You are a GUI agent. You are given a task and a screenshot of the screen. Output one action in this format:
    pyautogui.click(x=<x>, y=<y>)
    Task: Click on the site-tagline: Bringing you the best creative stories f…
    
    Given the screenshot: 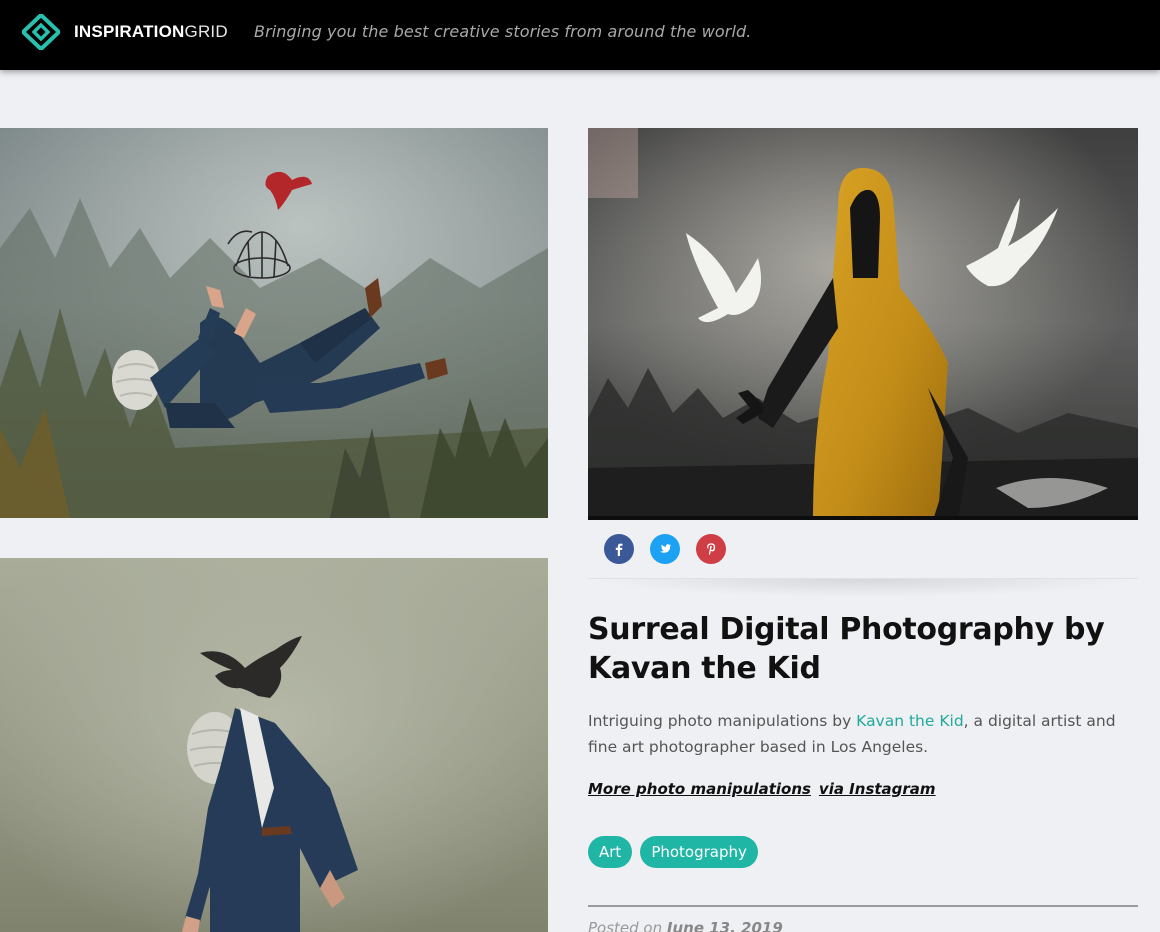 What is the action you would take?
    pyautogui.click(x=503, y=31)
    